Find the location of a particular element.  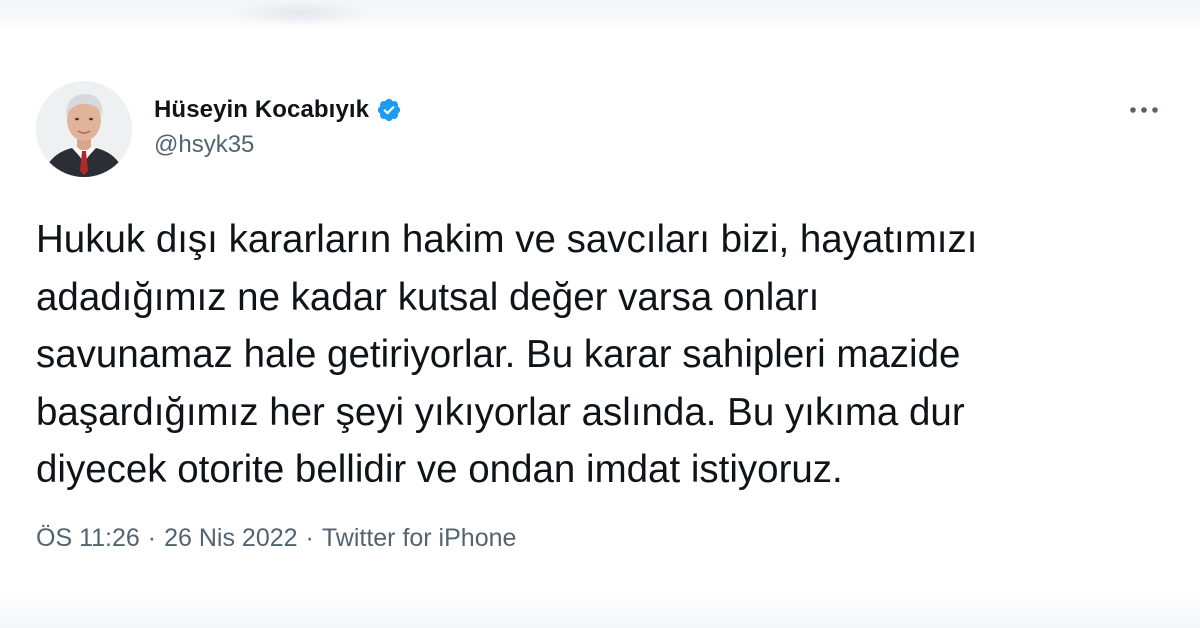

author-name-row: Hüseyin Kocabıyık is located at coordinates (278, 110).